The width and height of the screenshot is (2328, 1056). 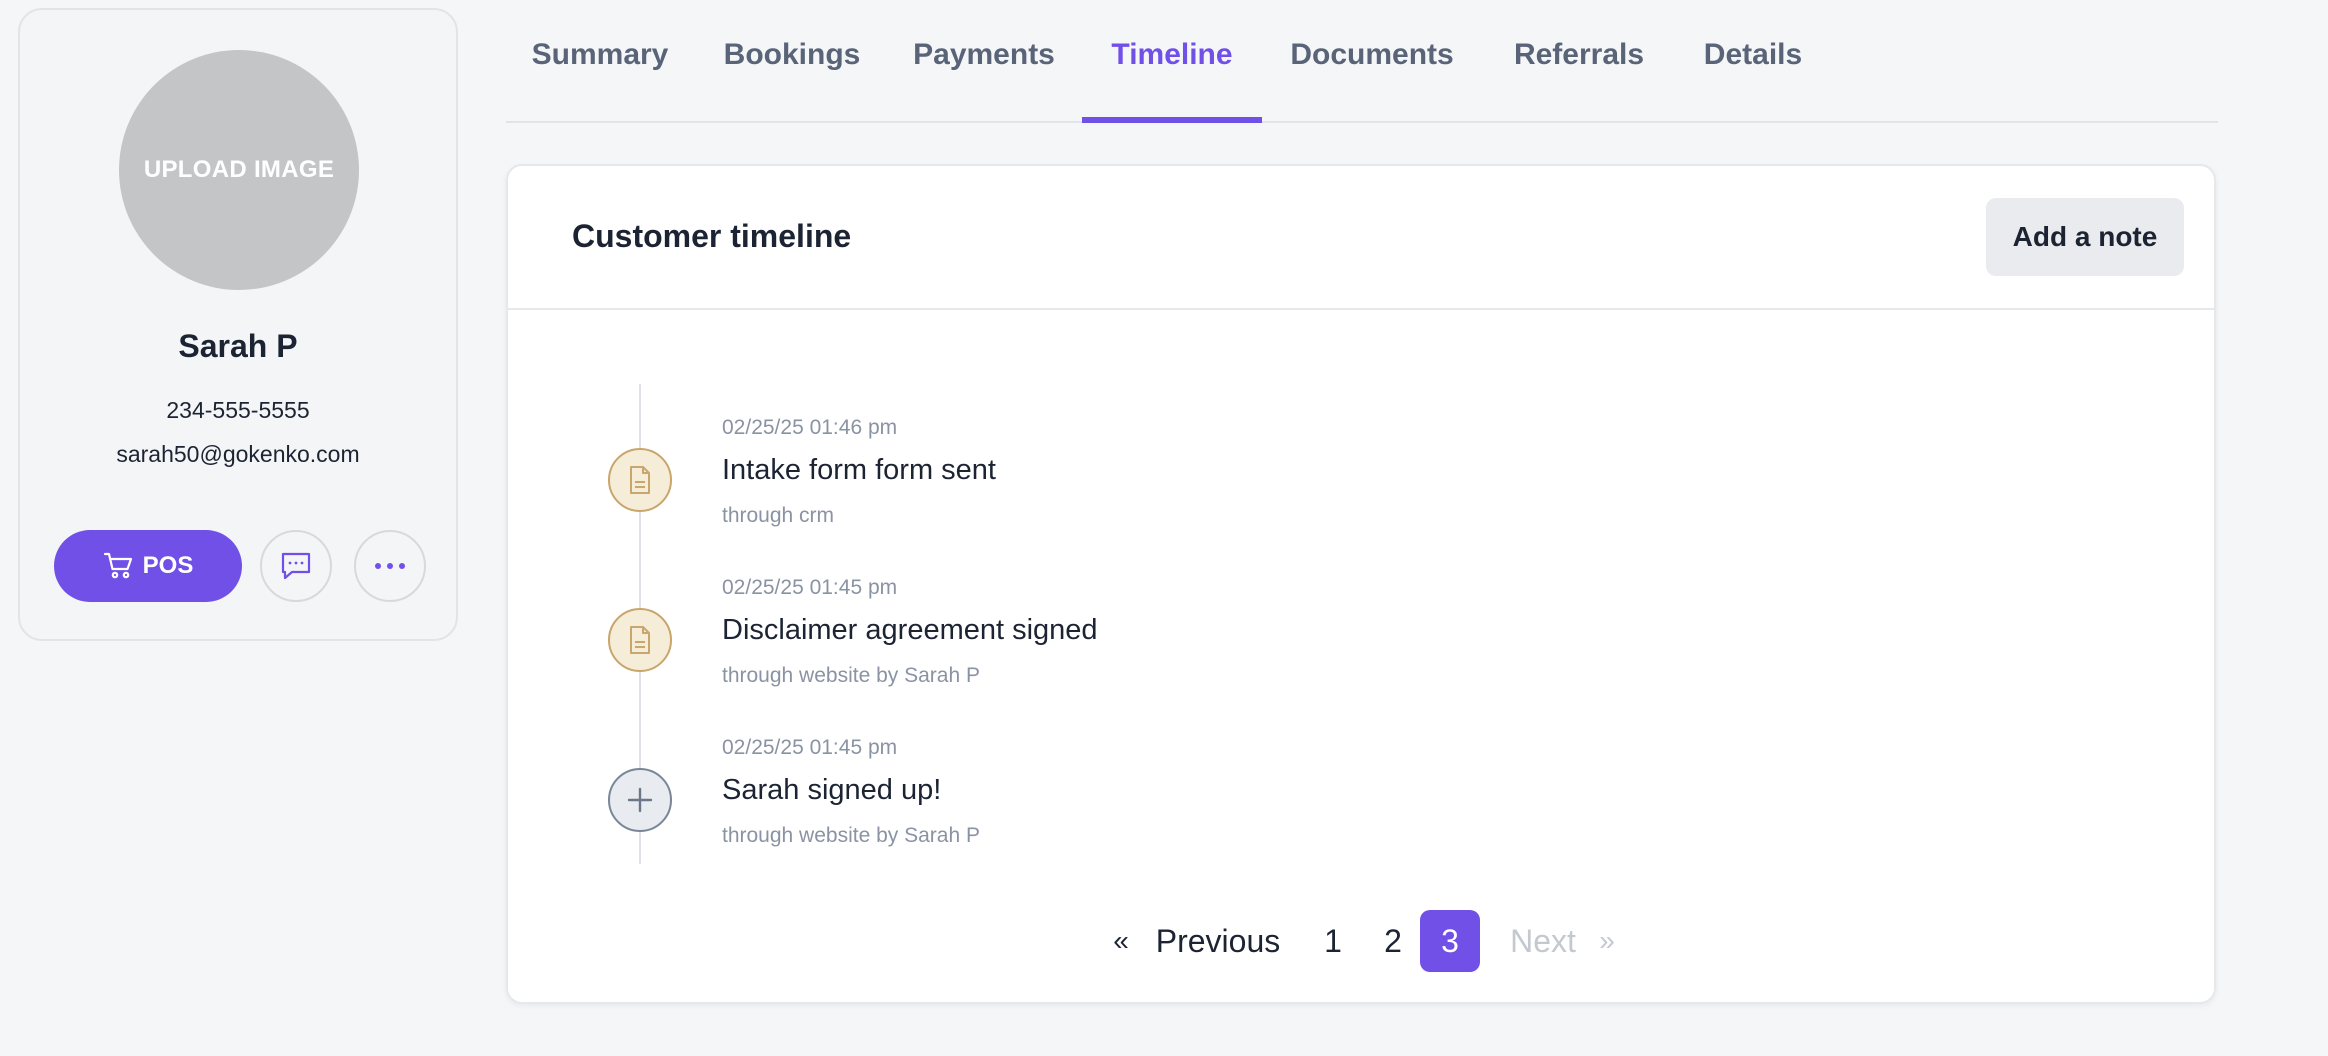 What do you see at coordinates (712, 236) in the screenshot?
I see `timeline-title: Customer timeline` at bounding box center [712, 236].